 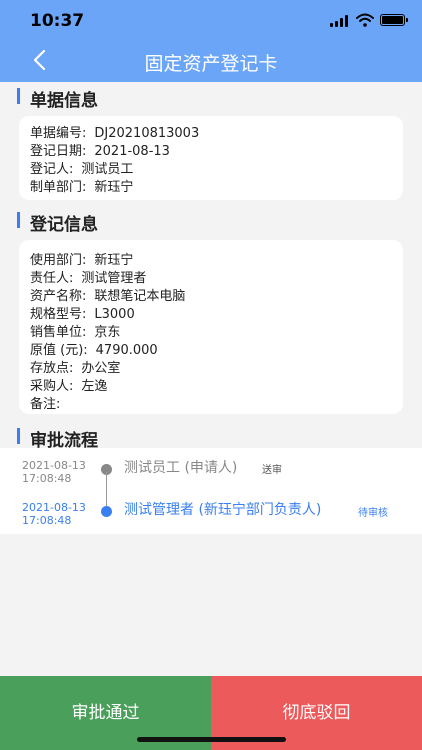 What do you see at coordinates (58, 314) in the screenshot?
I see `row-label: 规格型号:` at bounding box center [58, 314].